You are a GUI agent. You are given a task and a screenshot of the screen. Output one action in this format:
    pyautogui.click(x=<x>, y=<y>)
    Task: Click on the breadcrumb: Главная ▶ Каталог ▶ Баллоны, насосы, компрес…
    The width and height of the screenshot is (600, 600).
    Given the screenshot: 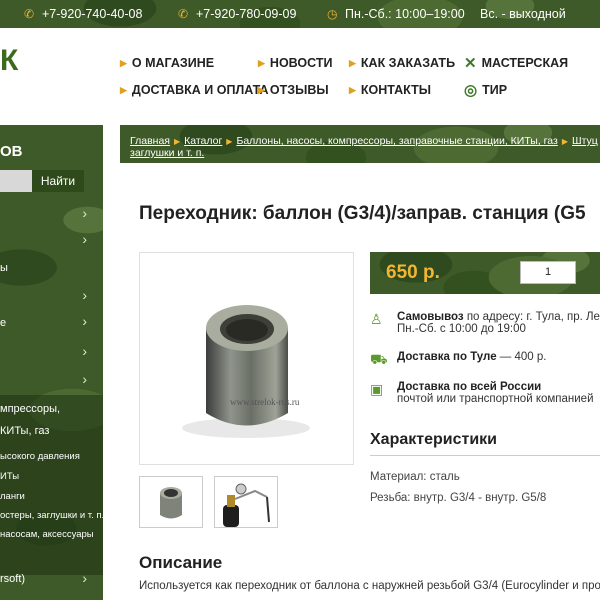 What is the action you would take?
    pyautogui.click(x=360, y=144)
    